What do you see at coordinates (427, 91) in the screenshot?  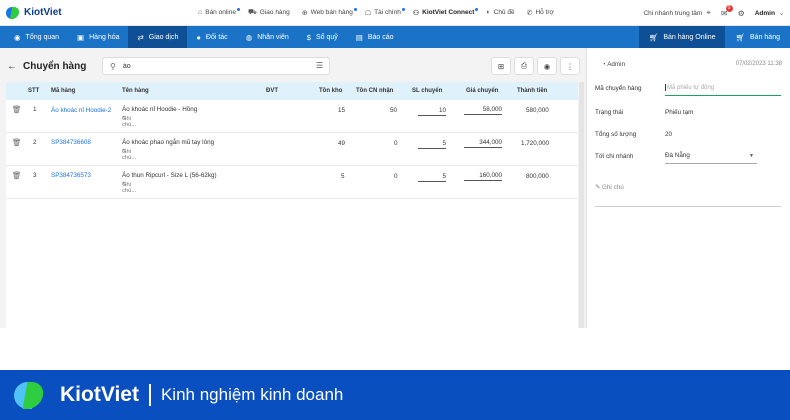 I see `col-qty: SL chuyển` at bounding box center [427, 91].